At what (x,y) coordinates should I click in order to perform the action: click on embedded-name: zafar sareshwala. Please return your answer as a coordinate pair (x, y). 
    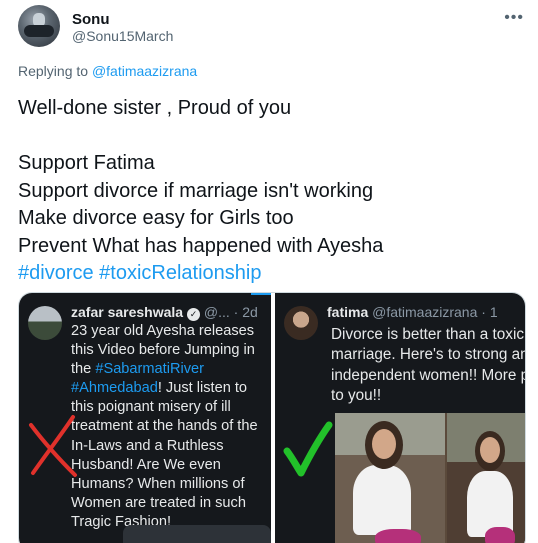
    Looking at the image, I should click on (127, 312).